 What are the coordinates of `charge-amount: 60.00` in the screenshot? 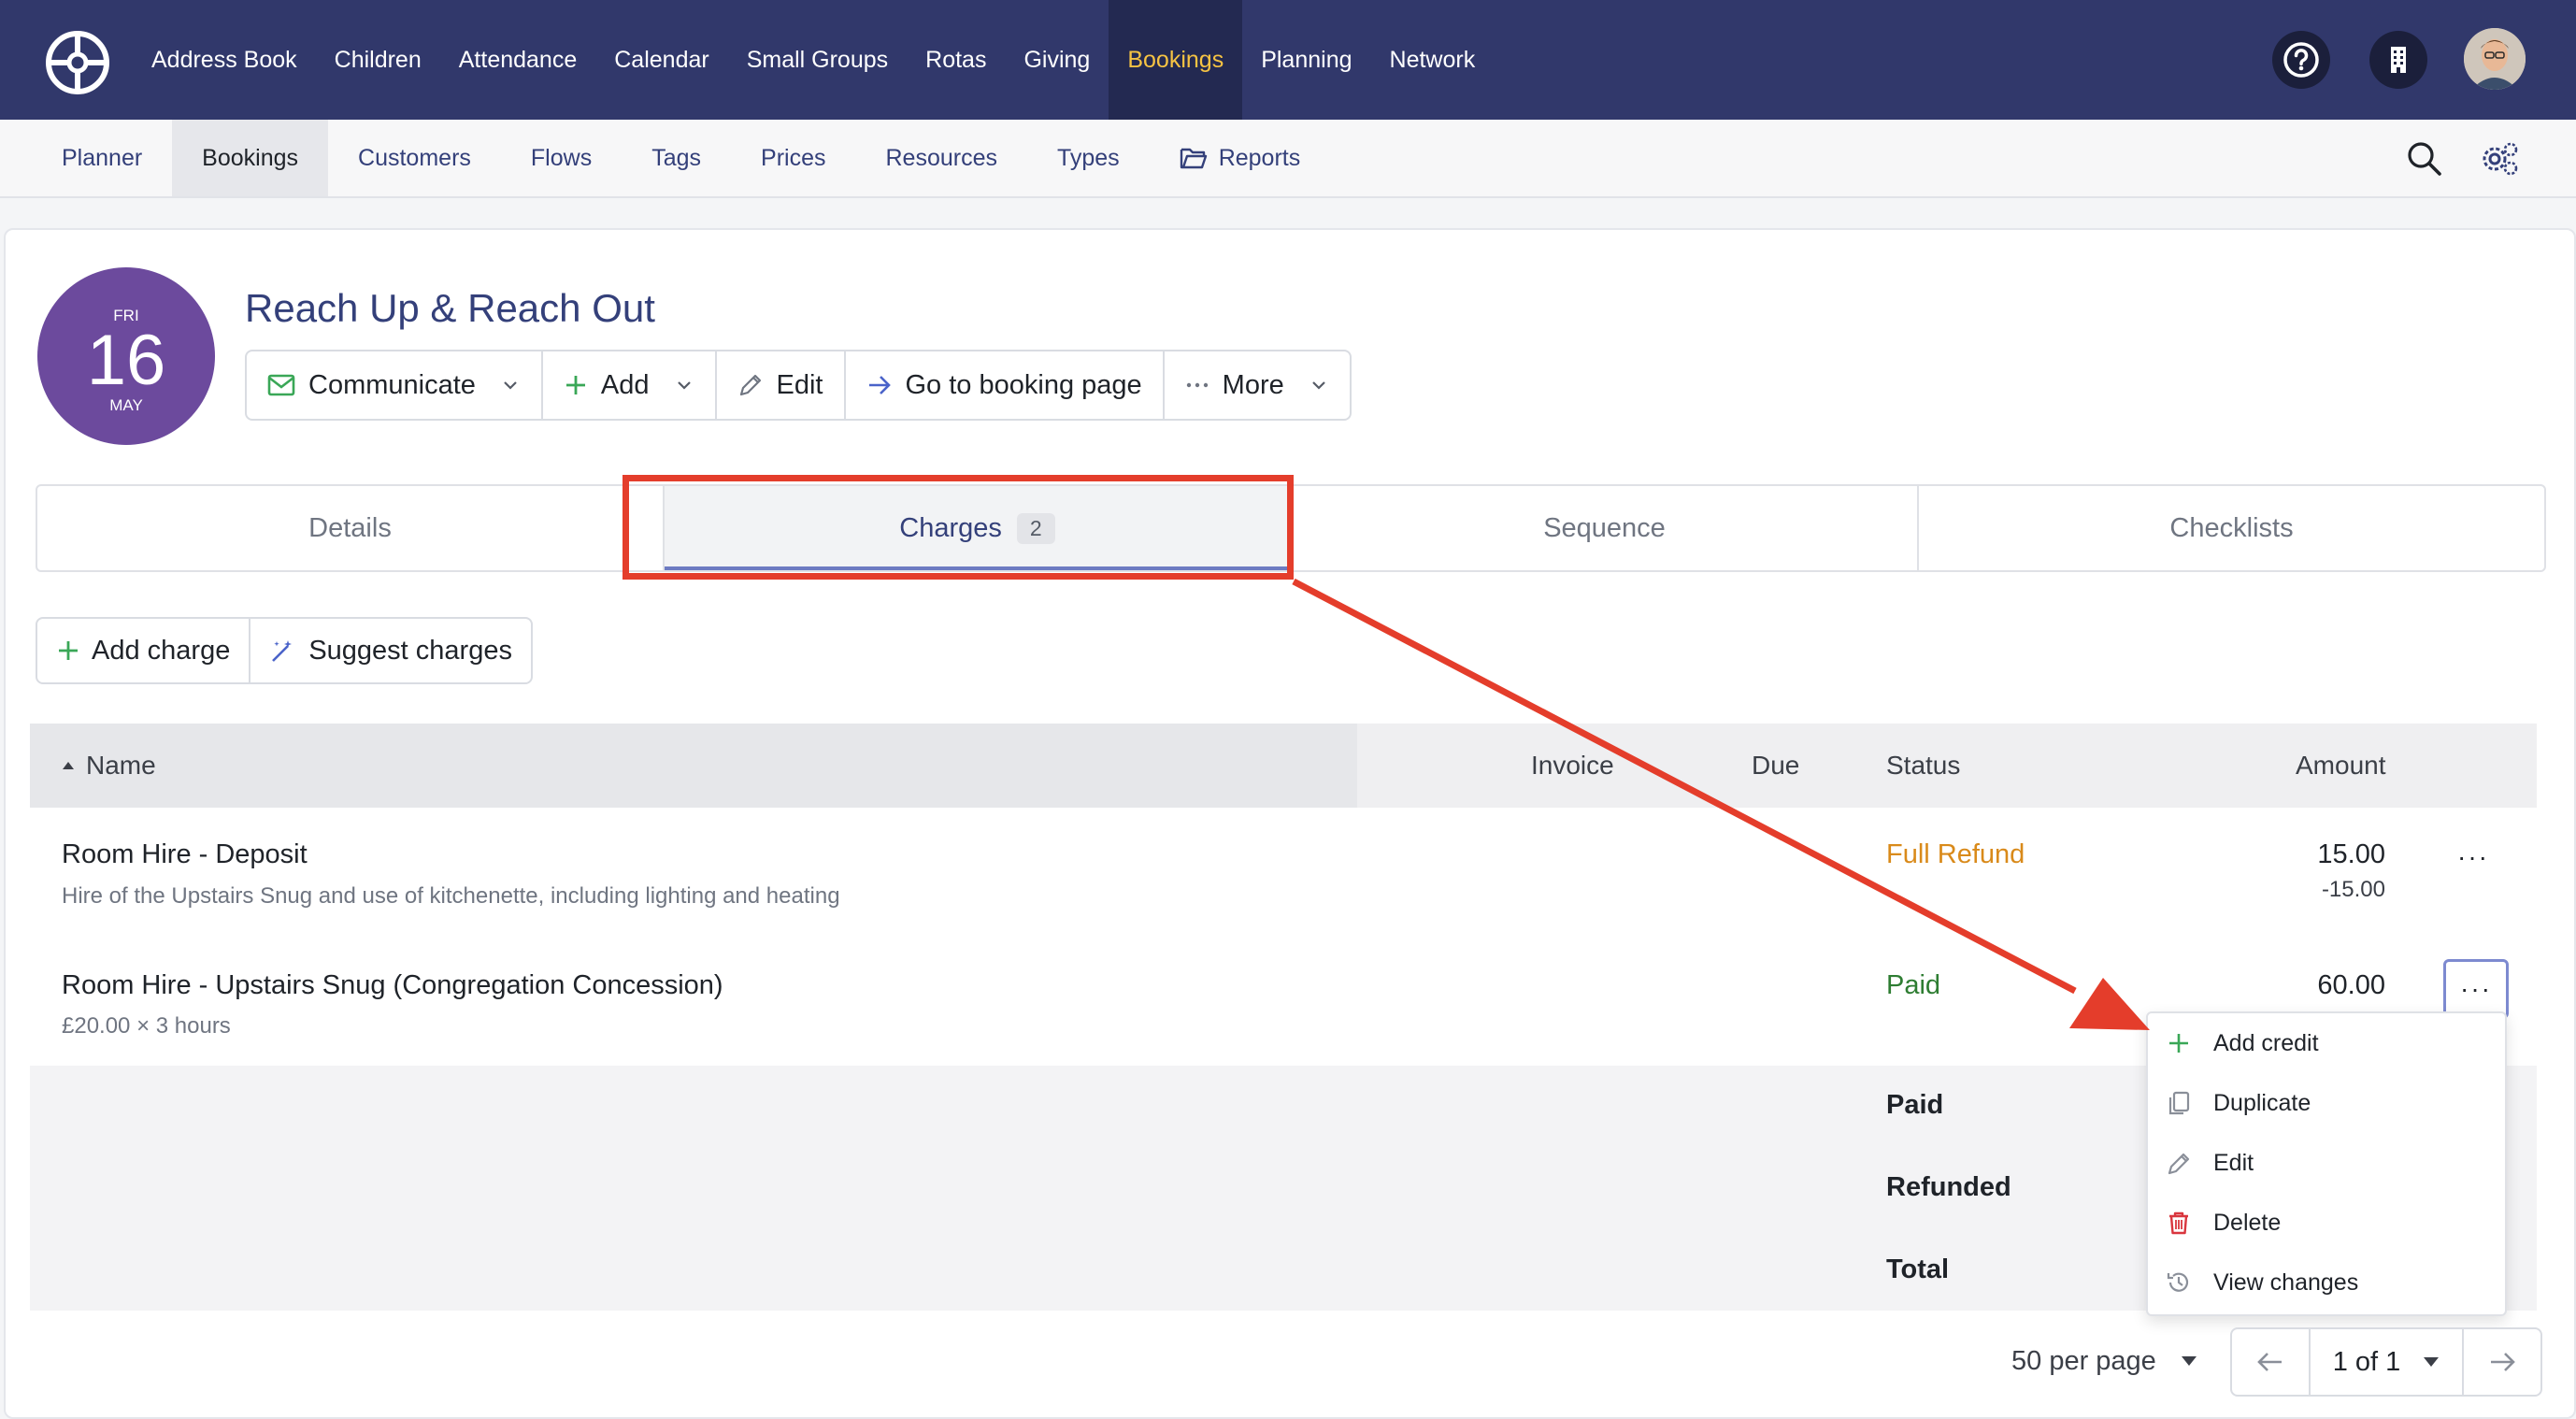 It's located at (2351, 985).